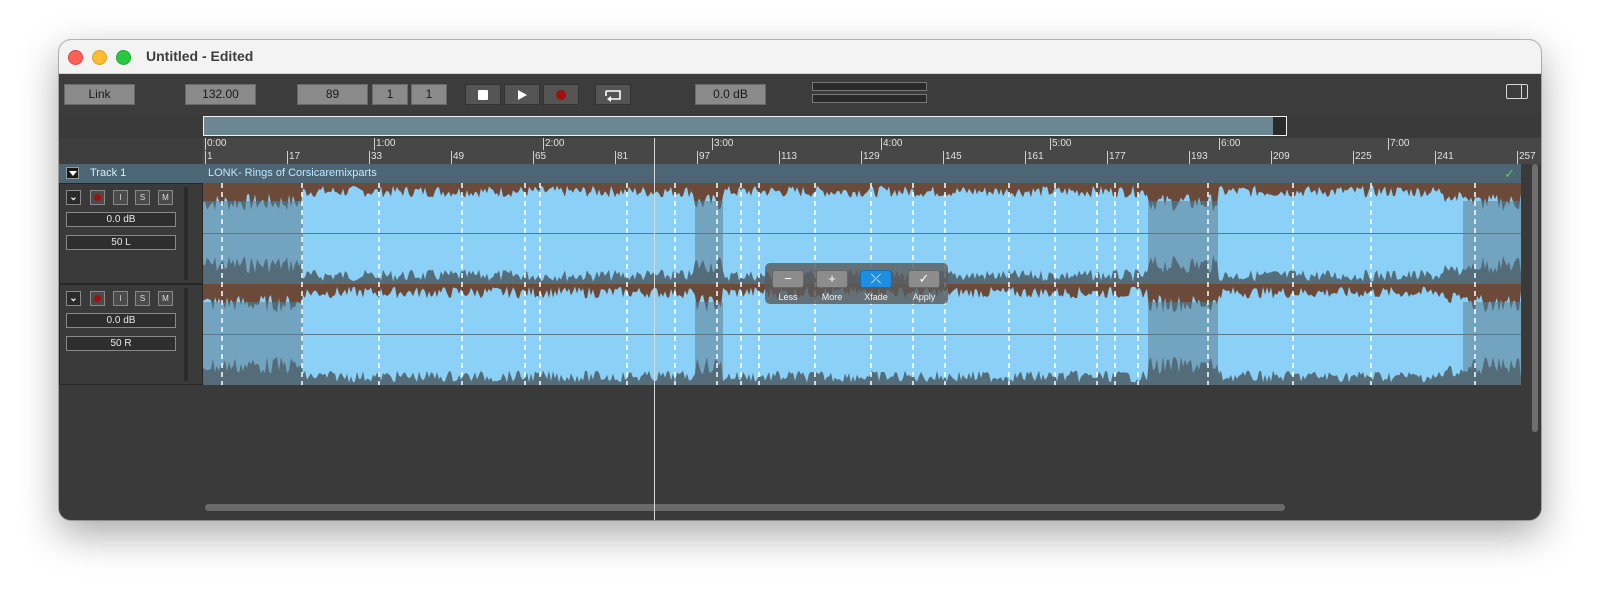  Describe the element at coordinates (1231, 143) in the screenshot. I see `ruler-time-label: 6:00` at that location.